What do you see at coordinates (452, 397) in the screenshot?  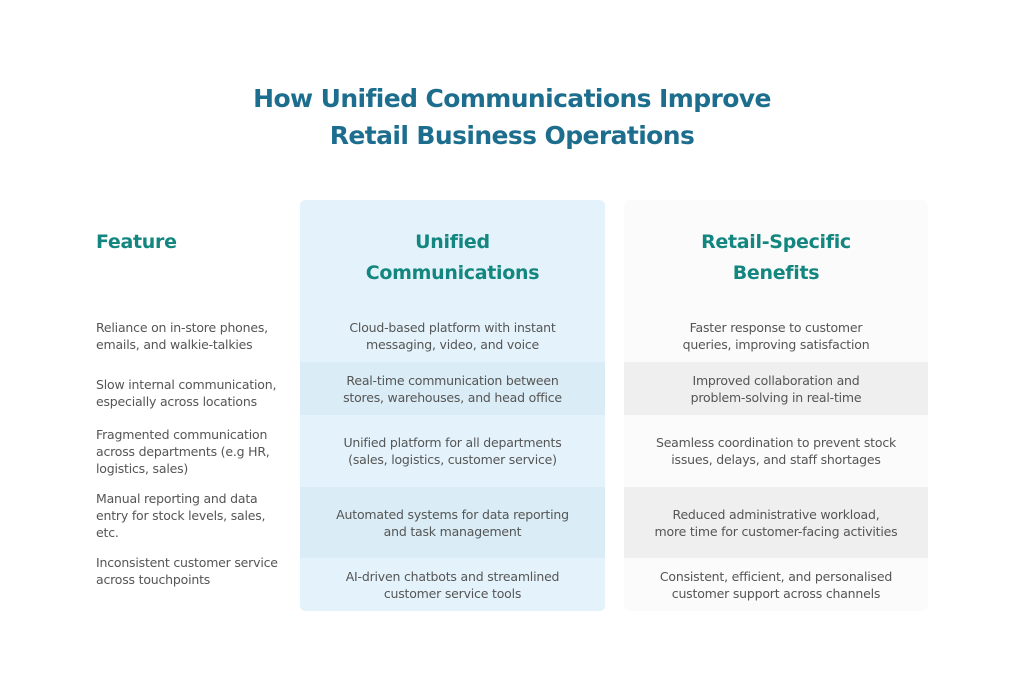 I see `text-line: stores, warehouses, and head office` at bounding box center [452, 397].